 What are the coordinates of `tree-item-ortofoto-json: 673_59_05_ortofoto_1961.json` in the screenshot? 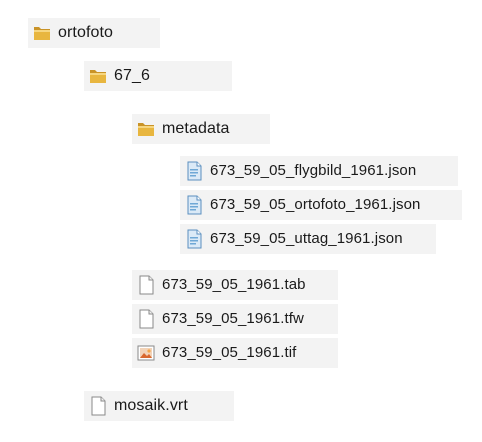 It's located at (321, 205).